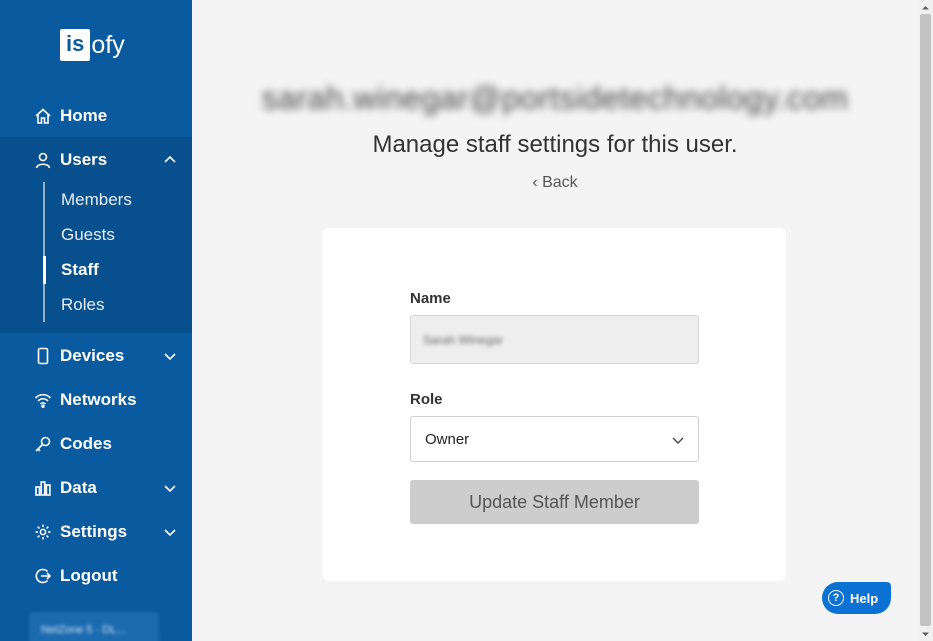 The width and height of the screenshot is (933, 641). I want to click on role-value: Owner, so click(447, 439).